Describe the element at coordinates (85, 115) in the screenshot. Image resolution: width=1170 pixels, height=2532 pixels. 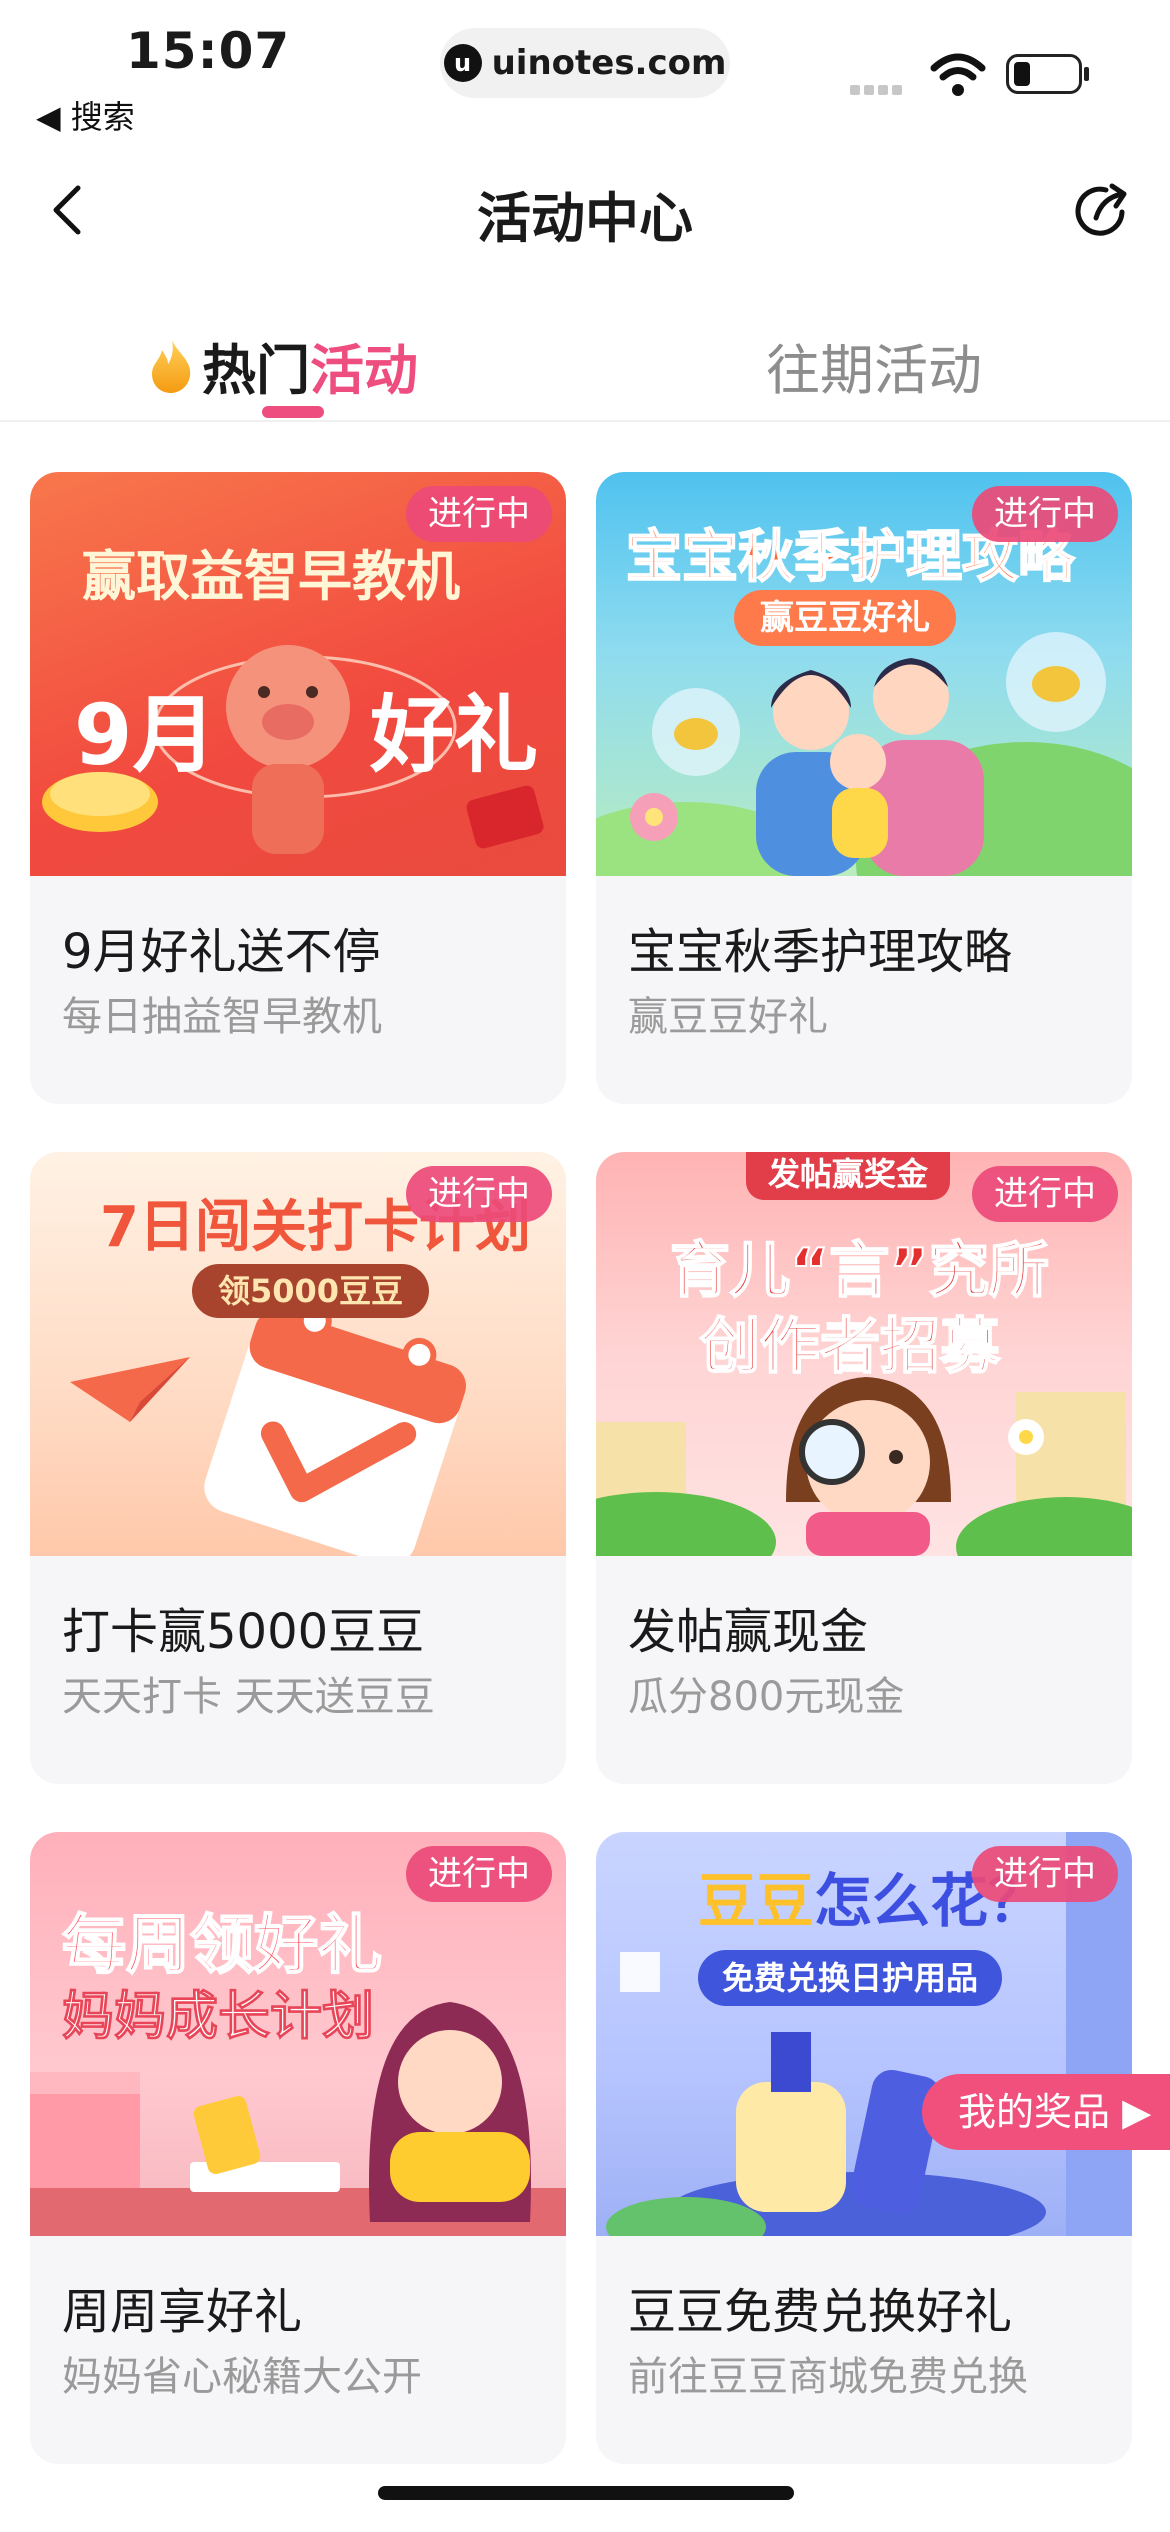
I see `back-to-app-link: ◀ 搜索` at that location.